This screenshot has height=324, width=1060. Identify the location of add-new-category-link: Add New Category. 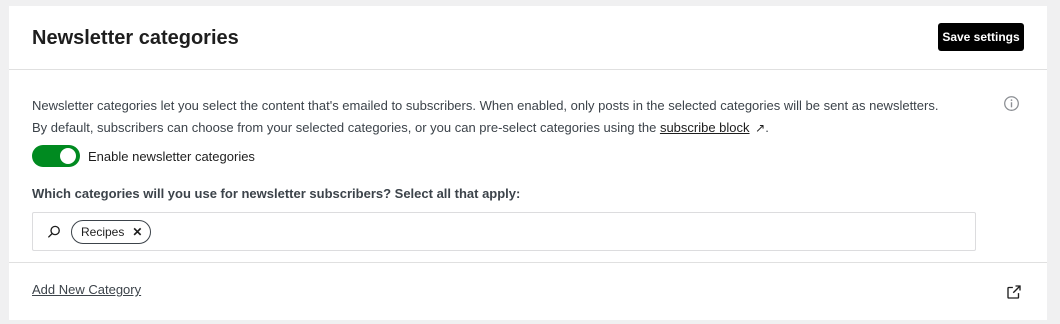
(86, 289).